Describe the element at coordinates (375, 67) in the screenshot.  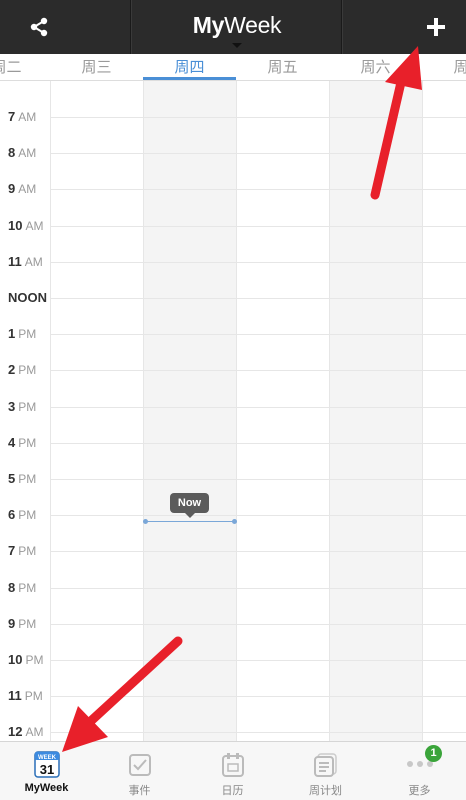
I see `day-tab: 周六` at that location.